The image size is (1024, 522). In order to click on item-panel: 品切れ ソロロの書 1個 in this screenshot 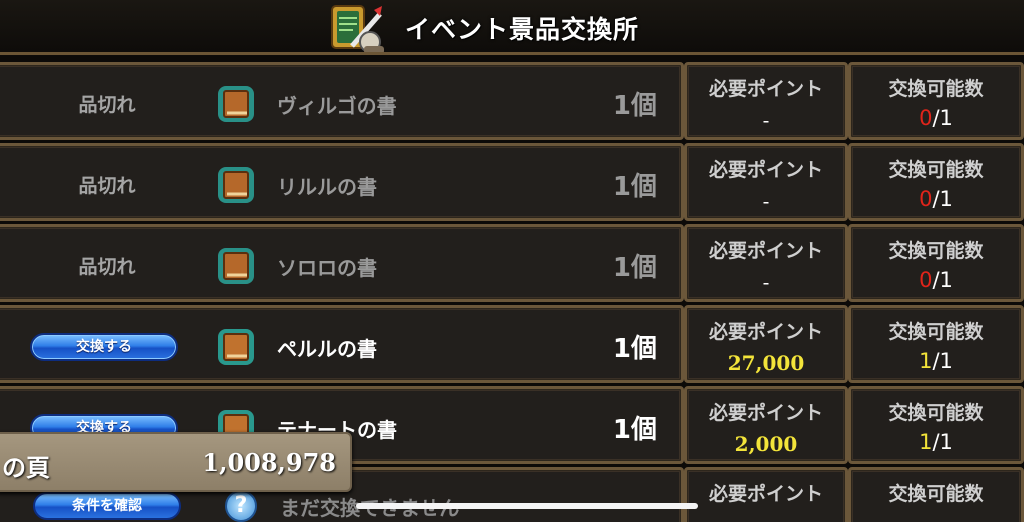, I will do `click(342, 263)`.